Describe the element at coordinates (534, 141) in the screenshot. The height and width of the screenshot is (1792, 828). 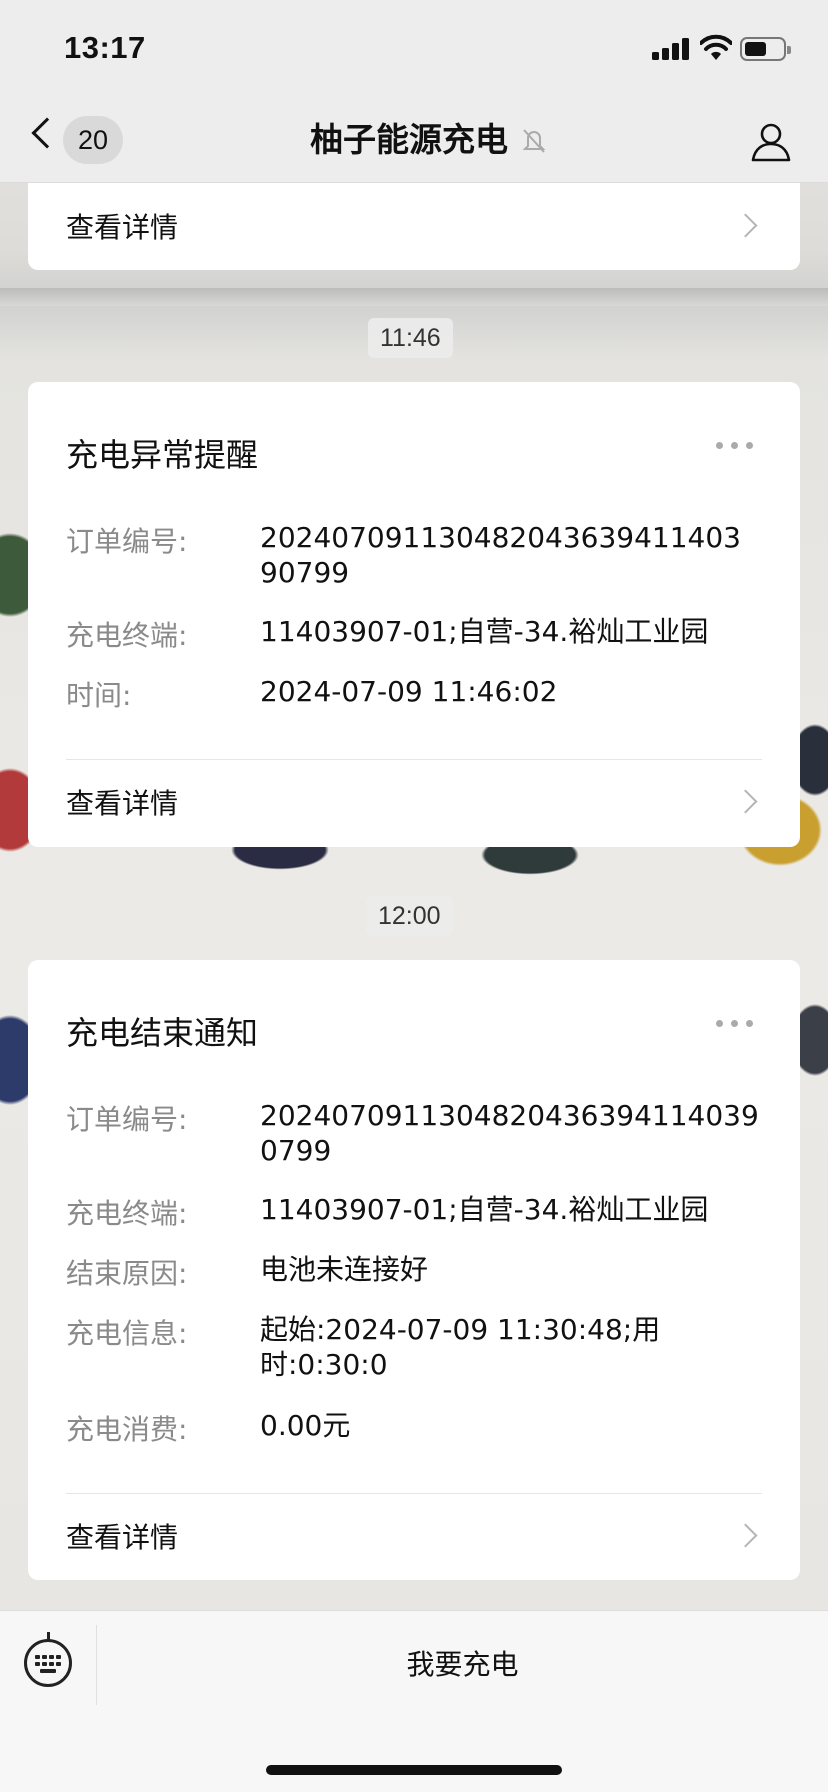
I see `mute-bell-icon` at that location.